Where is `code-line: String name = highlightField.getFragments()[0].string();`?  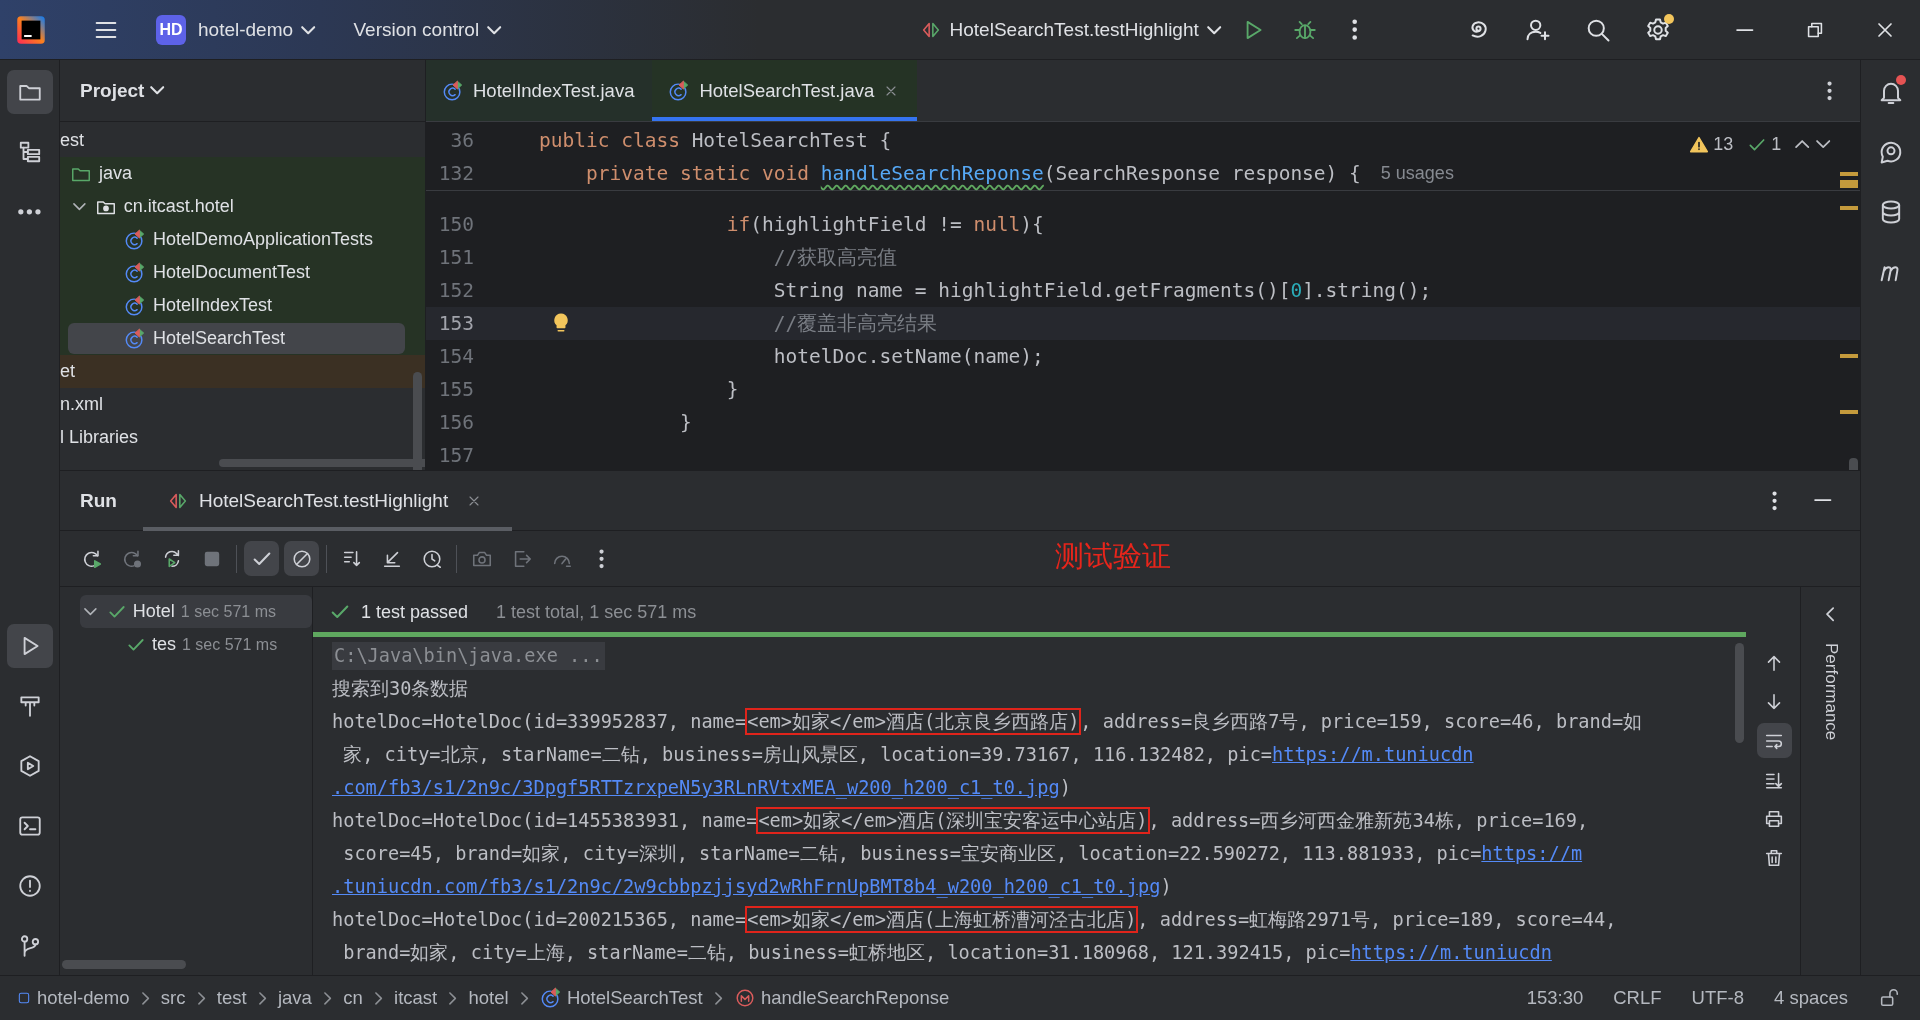 code-line: String name = highlightField.getFragments()[0].string(); is located at coordinates (1102, 290).